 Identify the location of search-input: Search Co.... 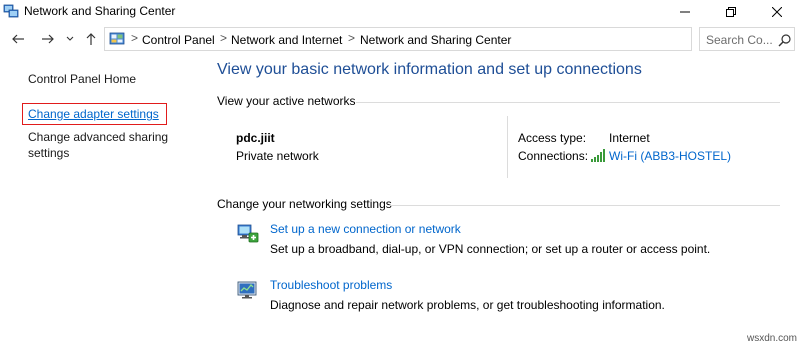
(739, 40).